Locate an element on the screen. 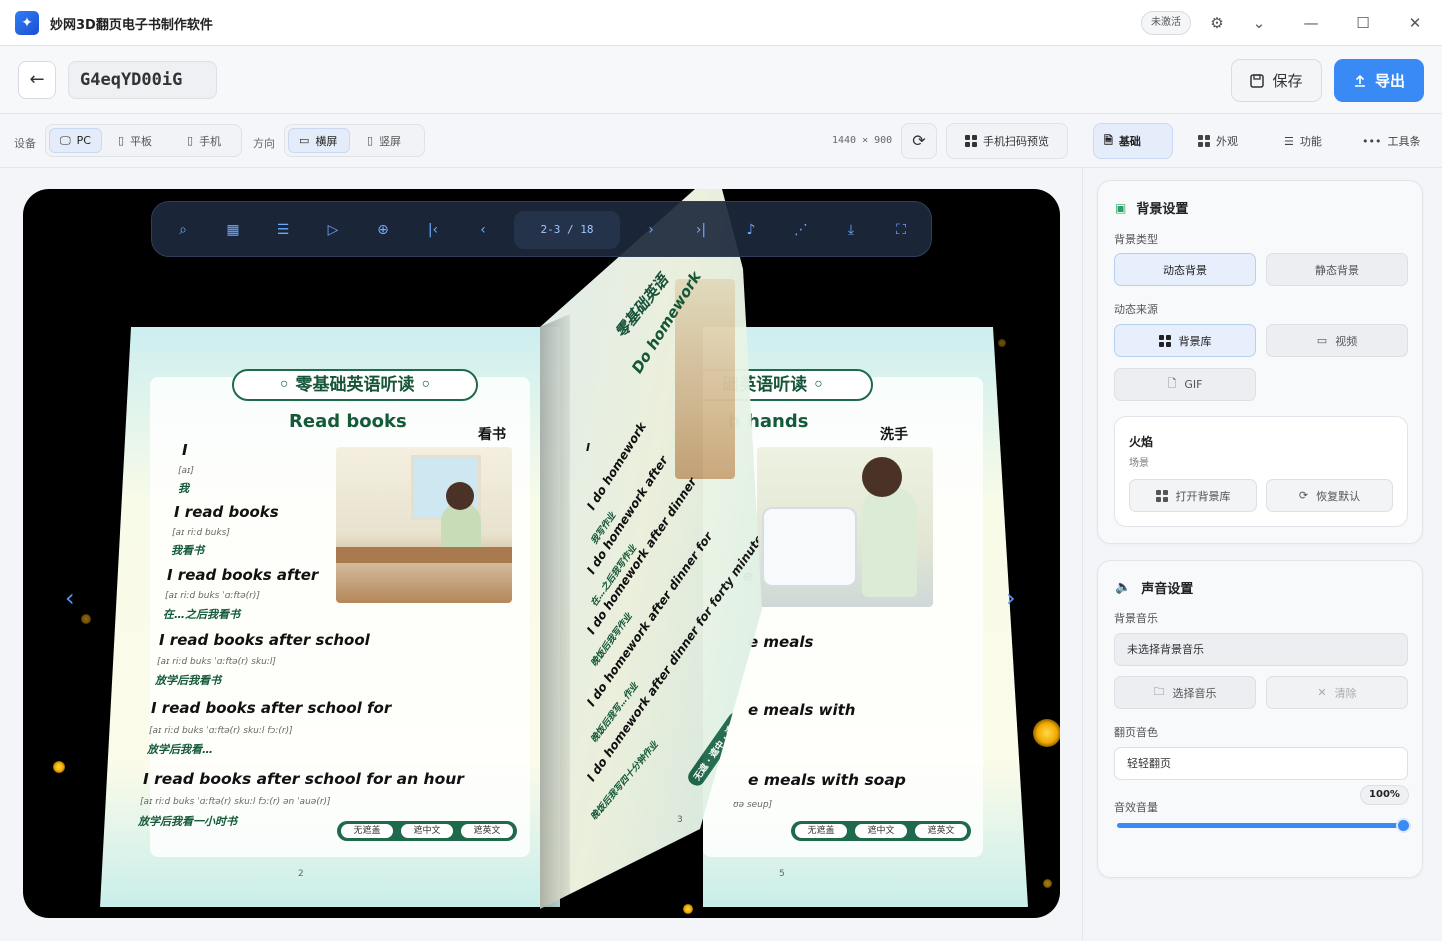  orientation-label: 方向 is located at coordinates (264, 143).